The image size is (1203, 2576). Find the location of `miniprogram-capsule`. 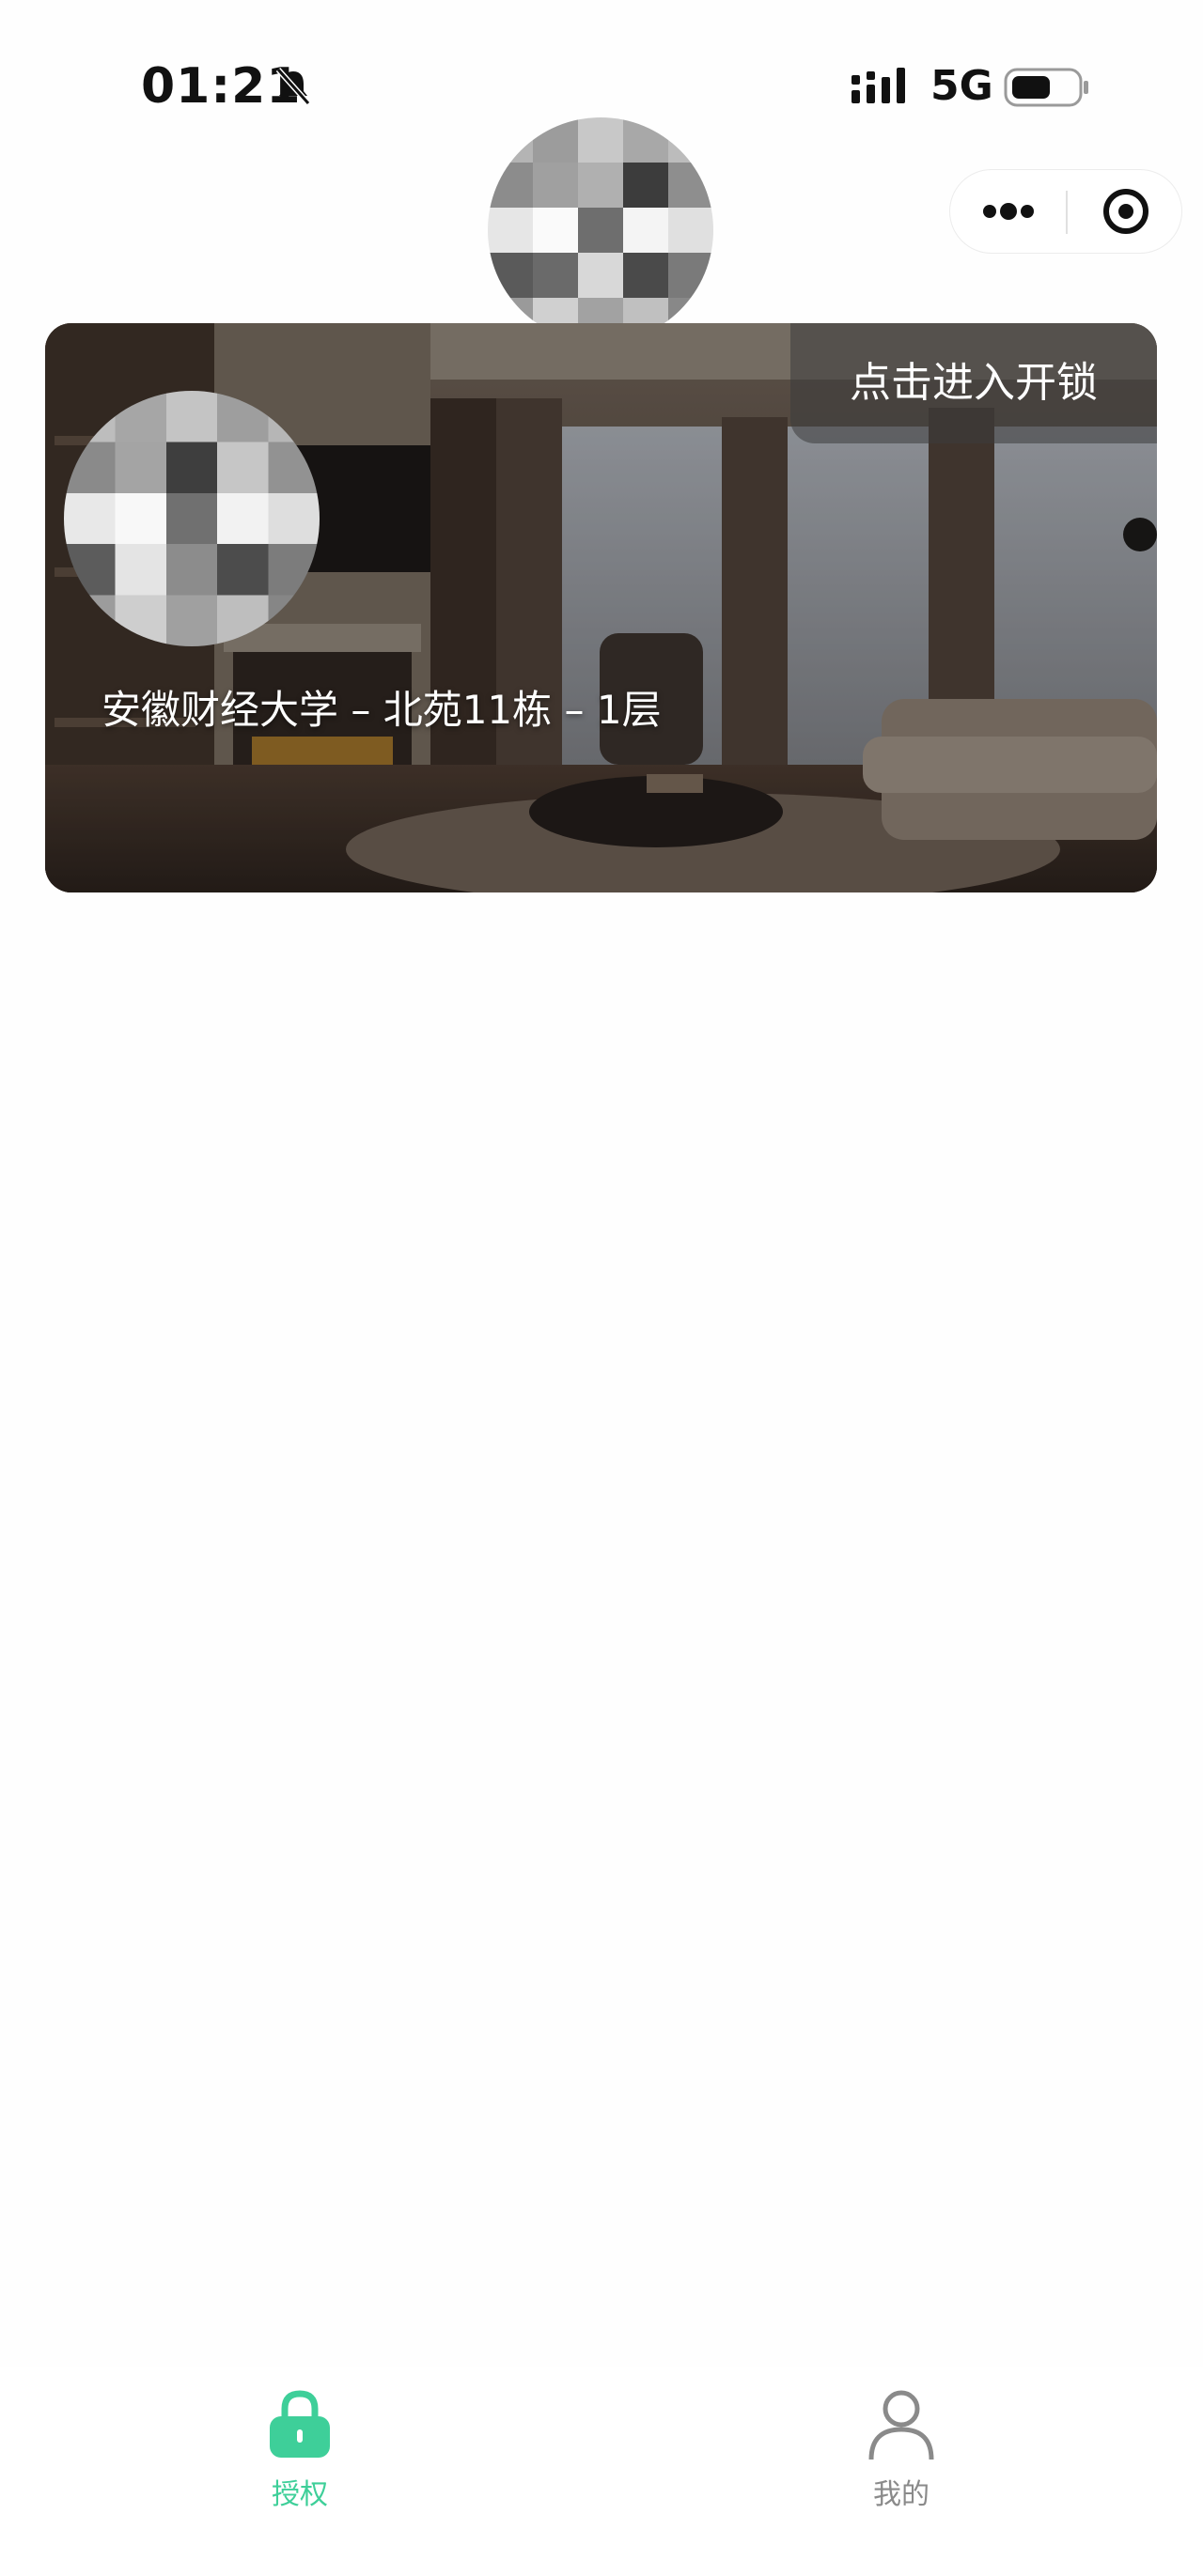

miniprogram-capsule is located at coordinates (1065, 211).